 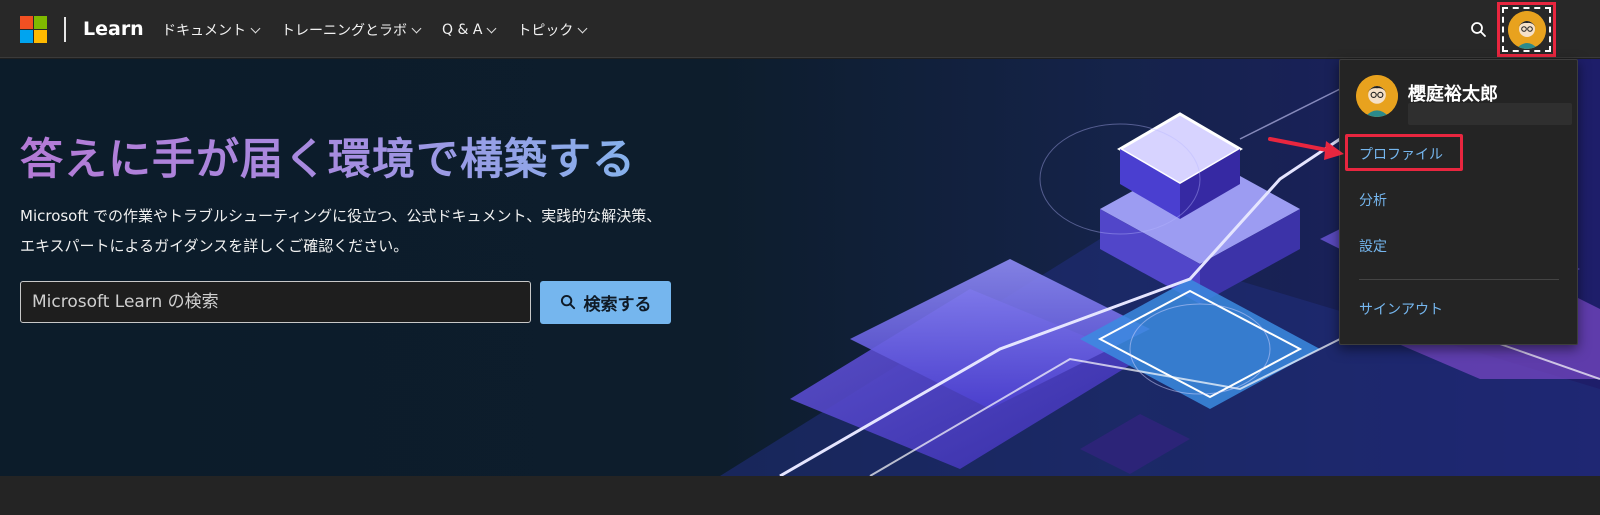 What do you see at coordinates (113, 29) in the screenshot?
I see `brand-link: Learn` at bounding box center [113, 29].